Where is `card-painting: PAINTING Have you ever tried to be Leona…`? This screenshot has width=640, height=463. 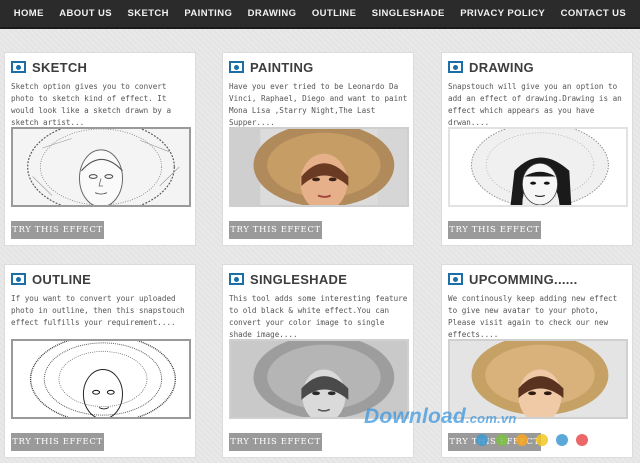 card-painting: PAINTING Have you ever tried to be Leona… is located at coordinates (318, 149).